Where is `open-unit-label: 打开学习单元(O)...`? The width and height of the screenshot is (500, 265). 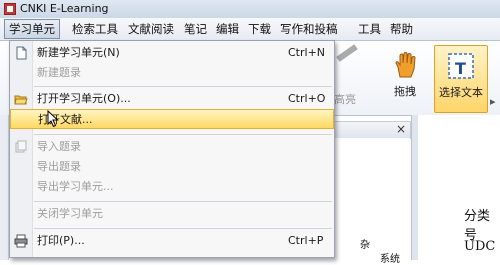
open-unit-label: 打开学习单元(O)... is located at coordinates (84, 98).